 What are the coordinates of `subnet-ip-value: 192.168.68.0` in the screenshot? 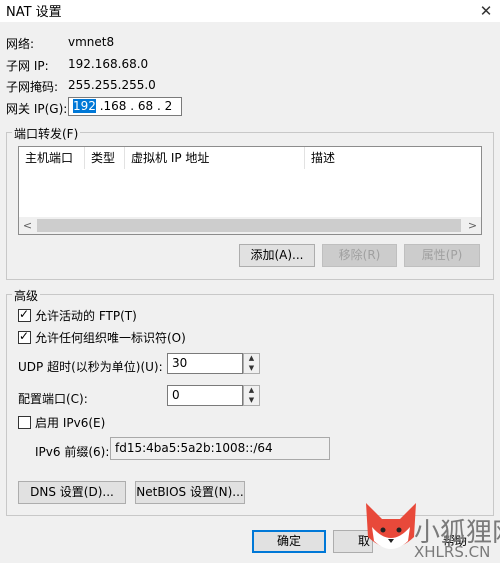 It's located at (108, 64).